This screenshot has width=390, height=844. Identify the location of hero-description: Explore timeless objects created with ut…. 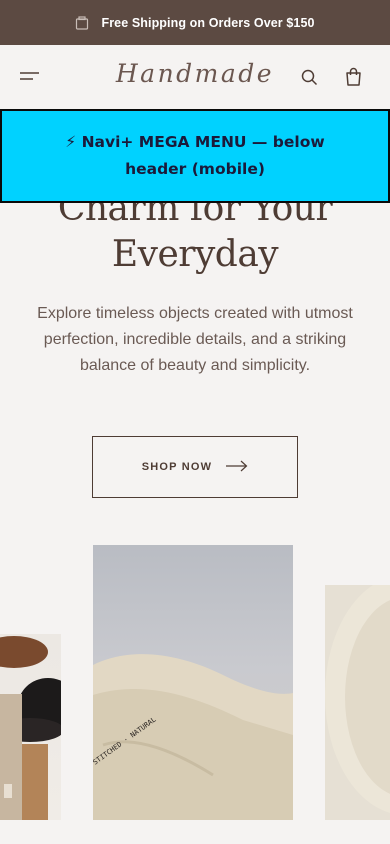
(195, 339).